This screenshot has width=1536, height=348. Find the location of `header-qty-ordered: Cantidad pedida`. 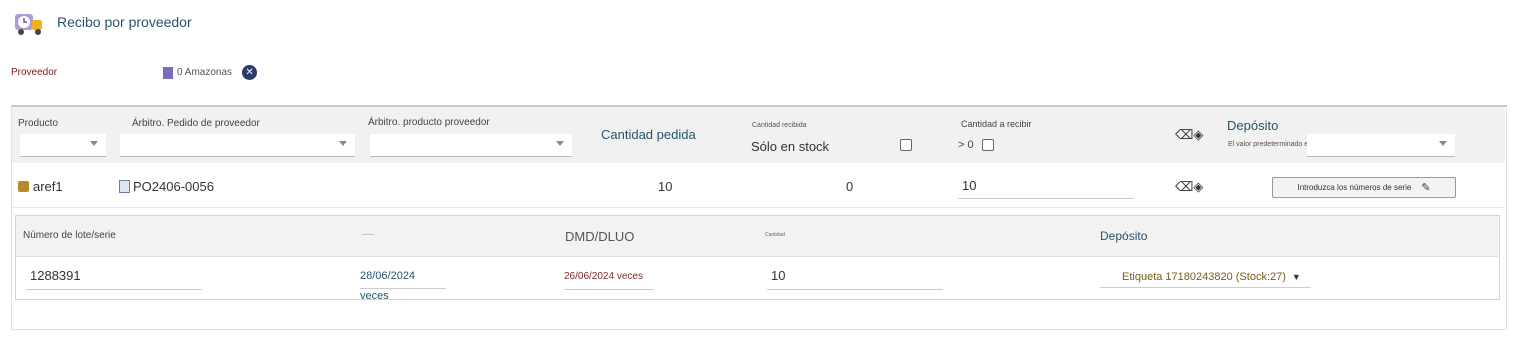

header-qty-ordered: Cantidad pedida is located at coordinates (648, 134).